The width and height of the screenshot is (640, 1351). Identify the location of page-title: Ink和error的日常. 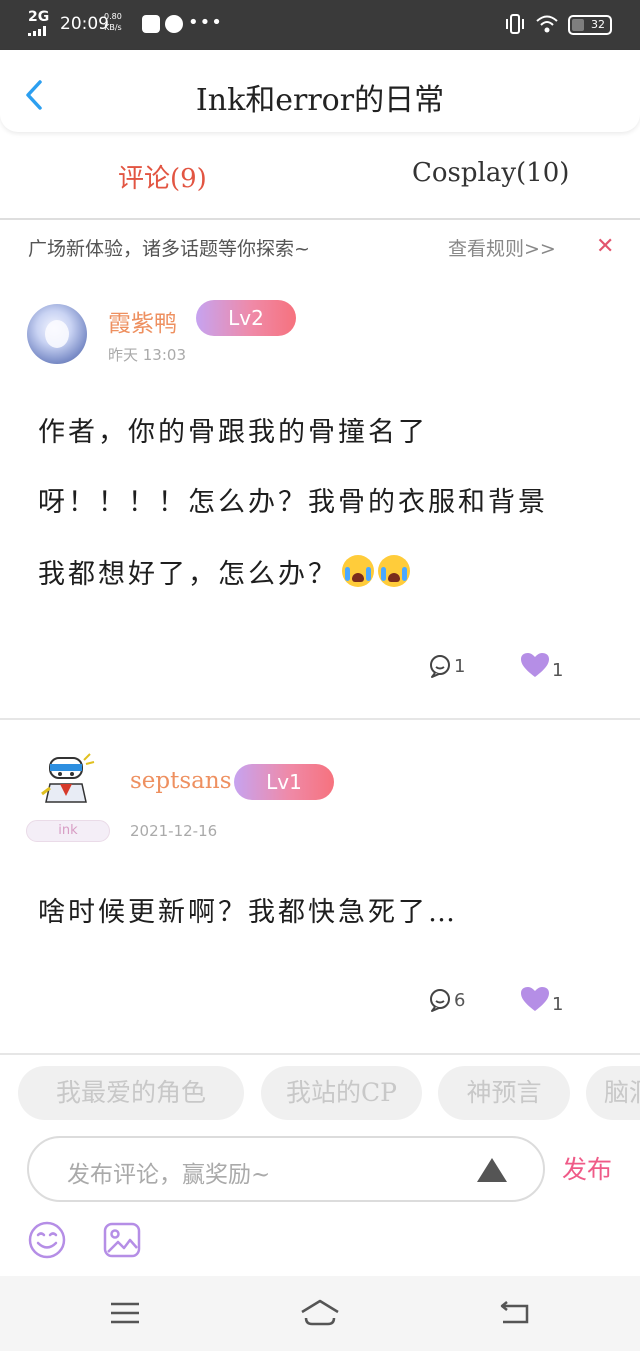
(320, 100).